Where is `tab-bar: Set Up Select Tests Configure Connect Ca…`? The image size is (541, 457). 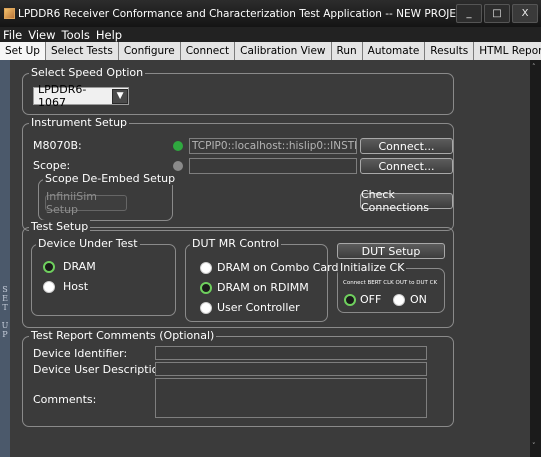
tab-bar: Set Up Select Tests Configure Connect Ca… is located at coordinates (270, 51).